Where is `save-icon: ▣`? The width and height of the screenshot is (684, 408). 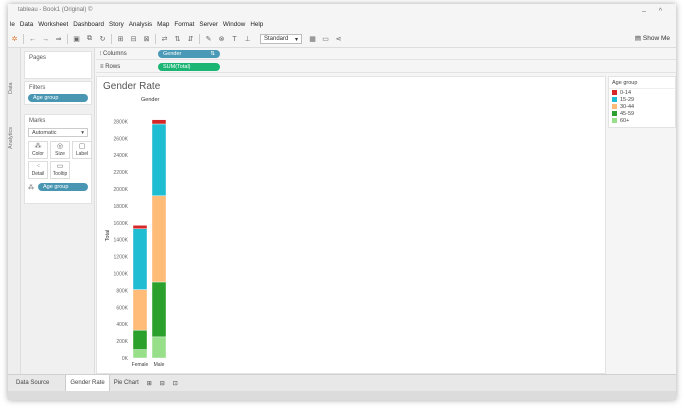
save-icon: ▣ is located at coordinates (76, 39).